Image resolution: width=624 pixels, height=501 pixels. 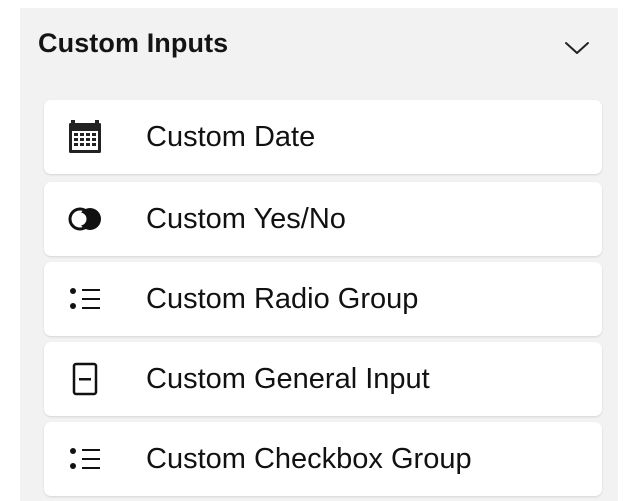 What do you see at coordinates (133, 43) in the screenshot?
I see `panel-title: Custom Inputs` at bounding box center [133, 43].